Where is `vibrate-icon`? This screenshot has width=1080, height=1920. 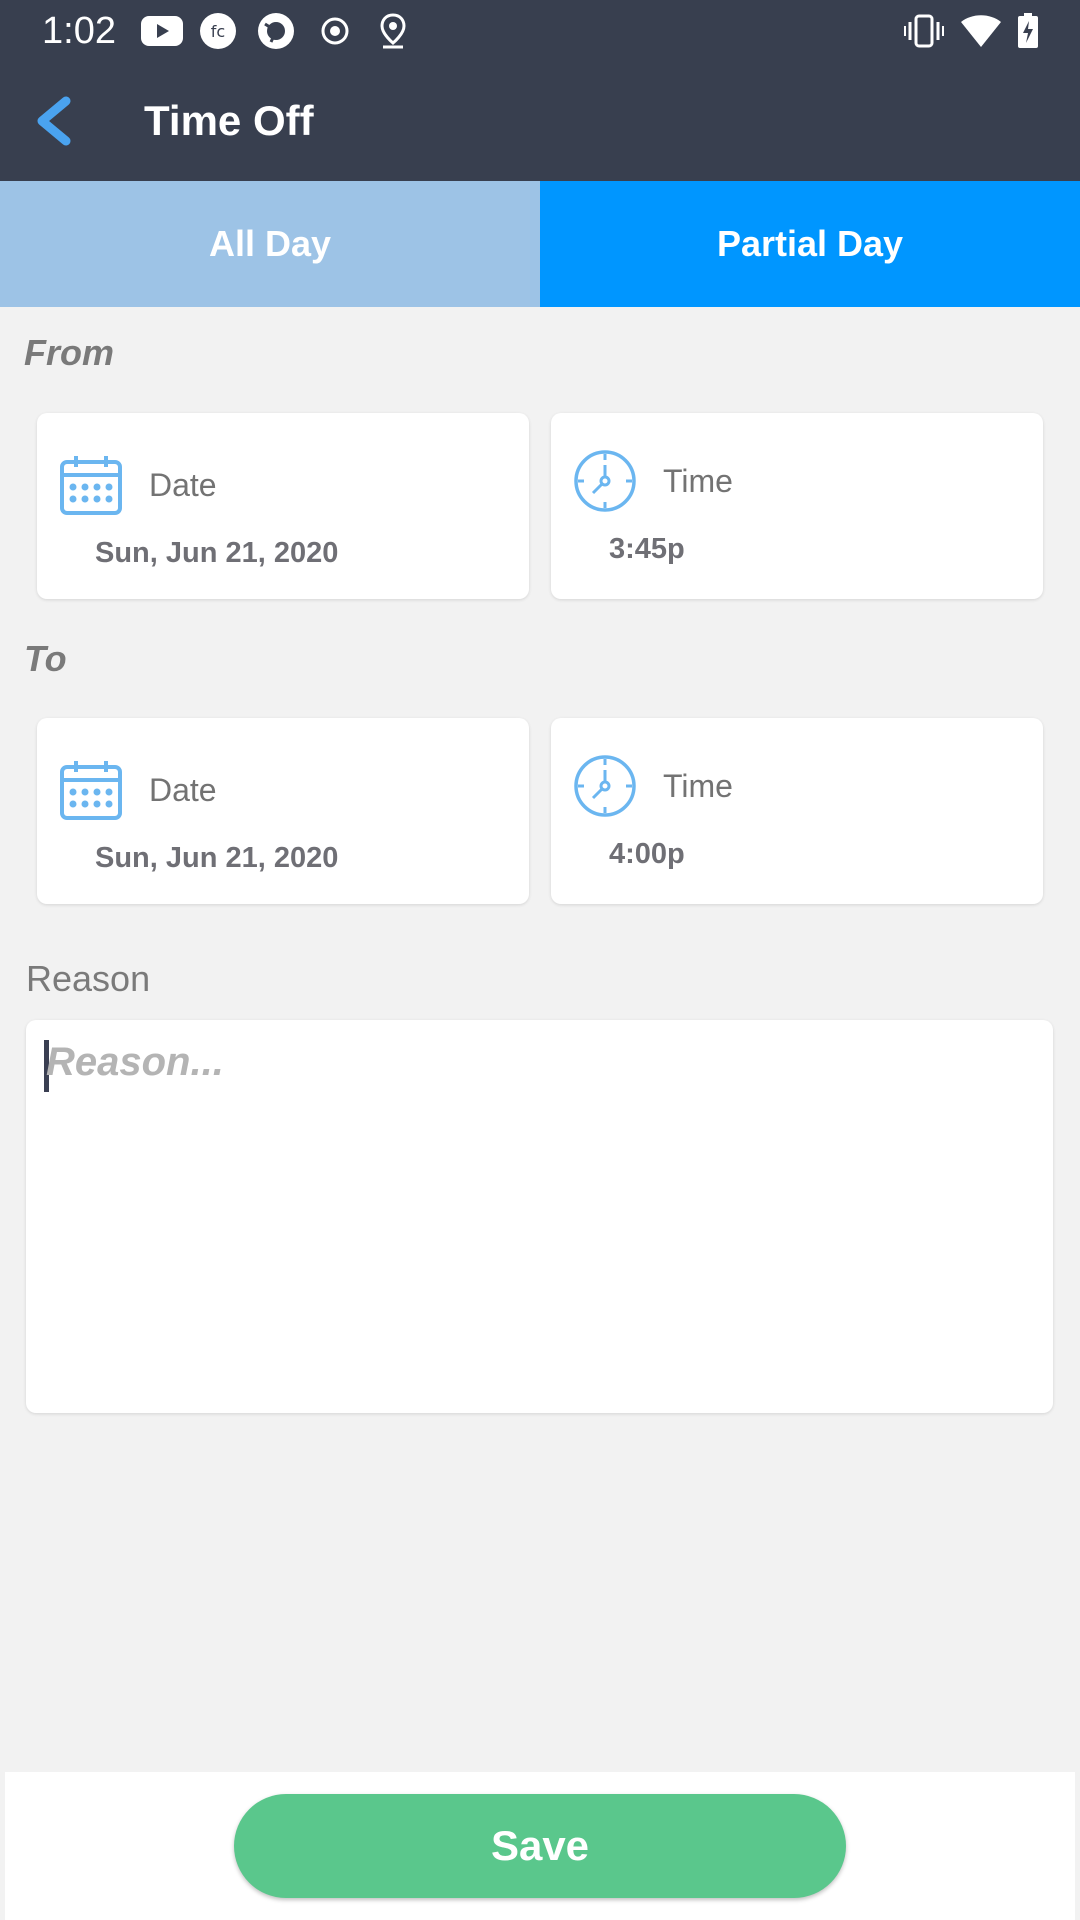
vibrate-icon is located at coordinates (924, 31).